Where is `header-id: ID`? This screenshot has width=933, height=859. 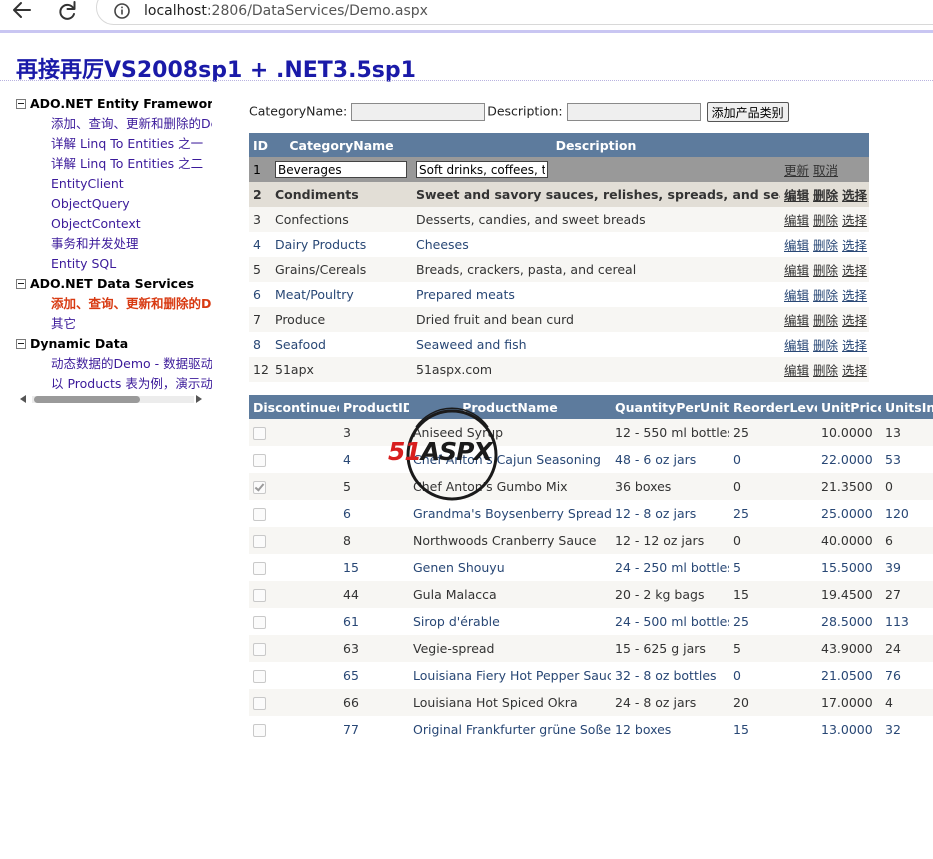 header-id: ID is located at coordinates (260, 145).